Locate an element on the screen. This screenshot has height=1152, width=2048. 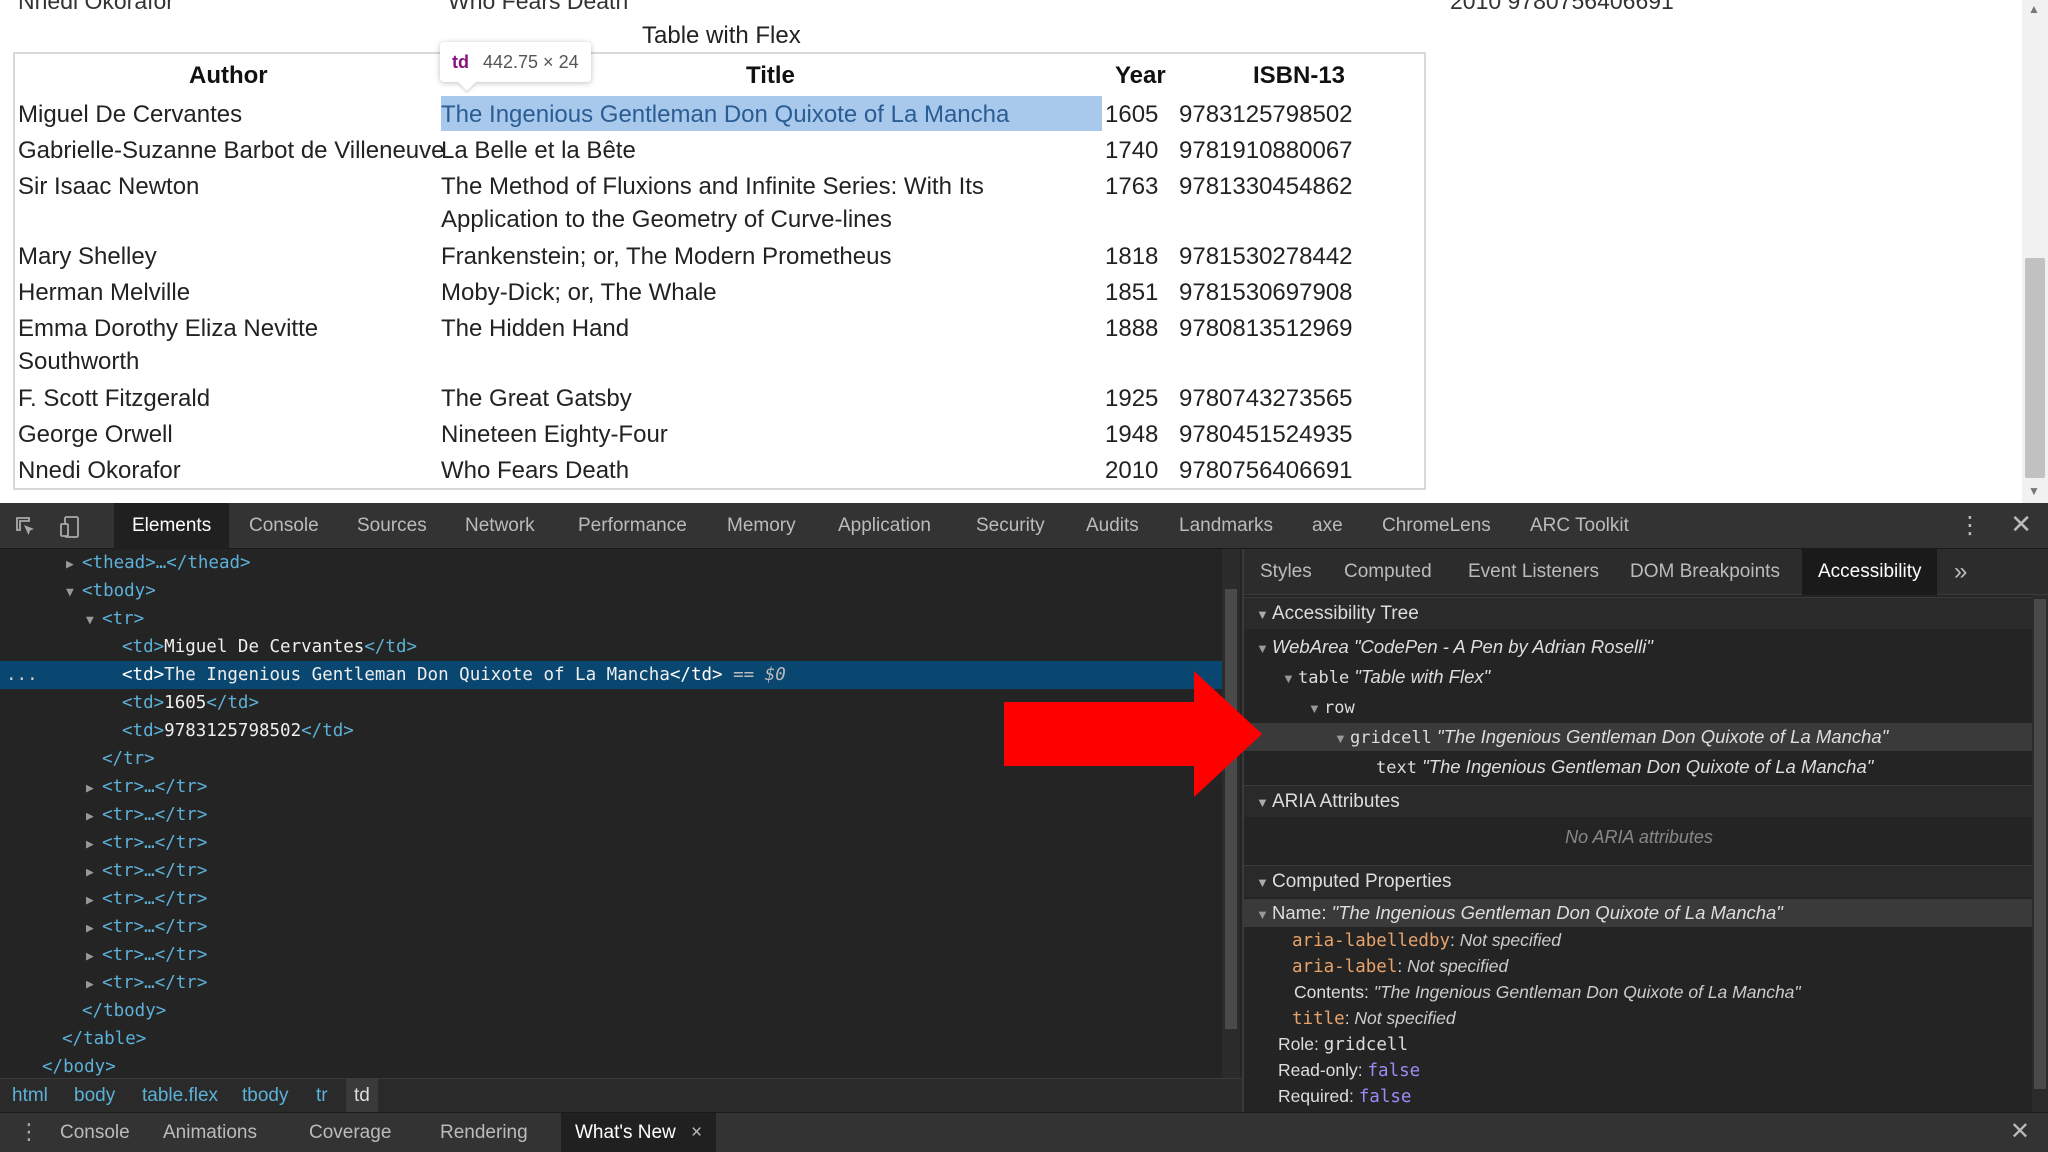
tab-memory: Memory is located at coordinates (761, 526).